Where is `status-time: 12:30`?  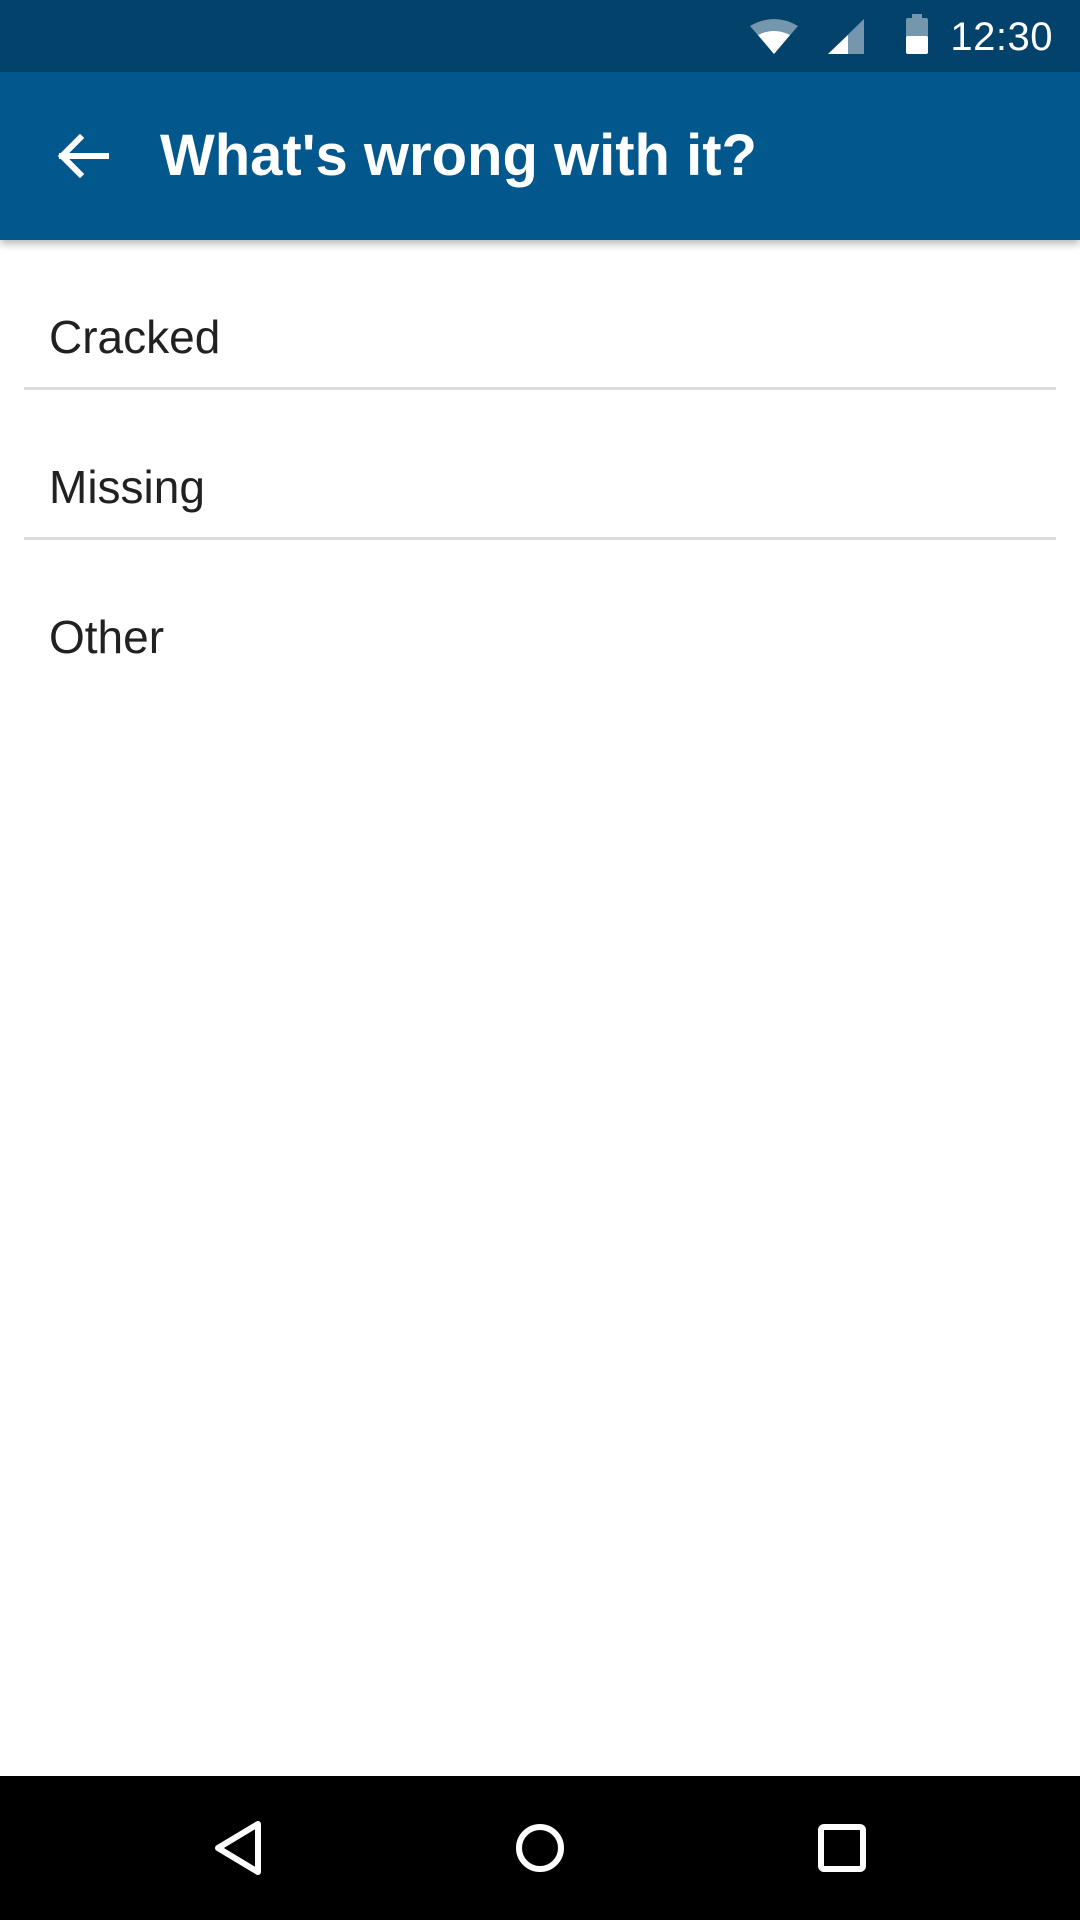 status-time: 12:30 is located at coordinates (1001, 37).